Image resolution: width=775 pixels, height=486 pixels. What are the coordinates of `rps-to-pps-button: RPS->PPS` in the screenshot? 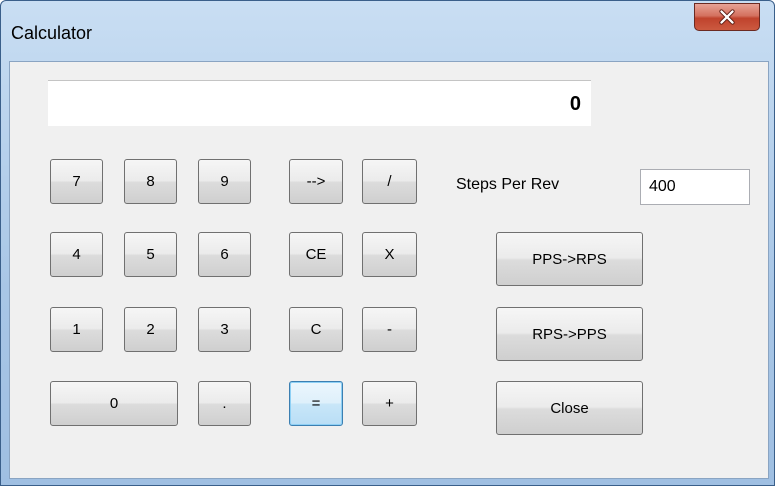 It's located at (569, 334).